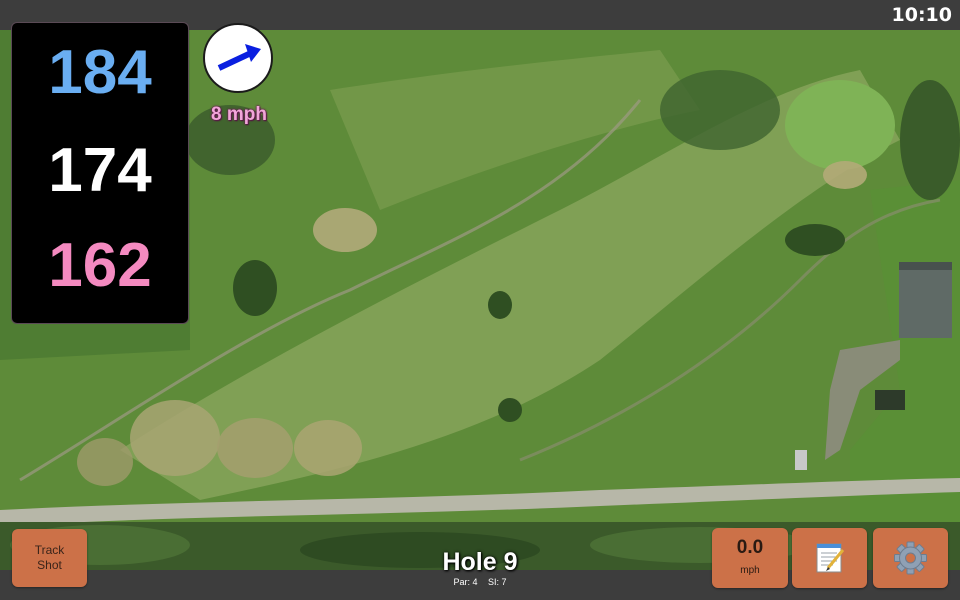 The image size is (960, 600). I want to click on notes-button, so click(829, 558).